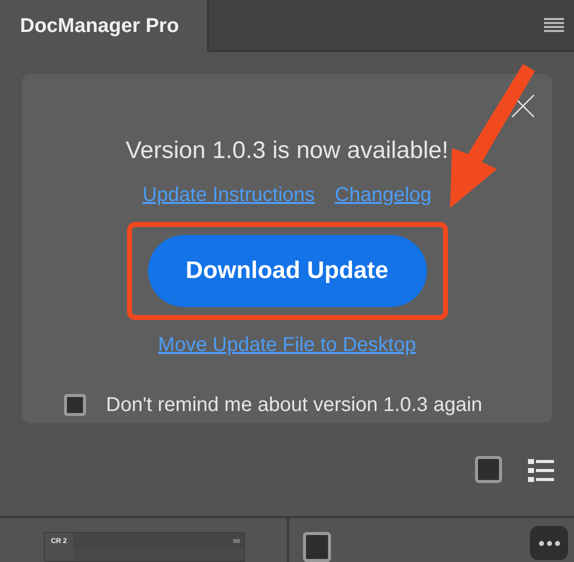  I want to click on link: Update Instructions, so click(228, 195).